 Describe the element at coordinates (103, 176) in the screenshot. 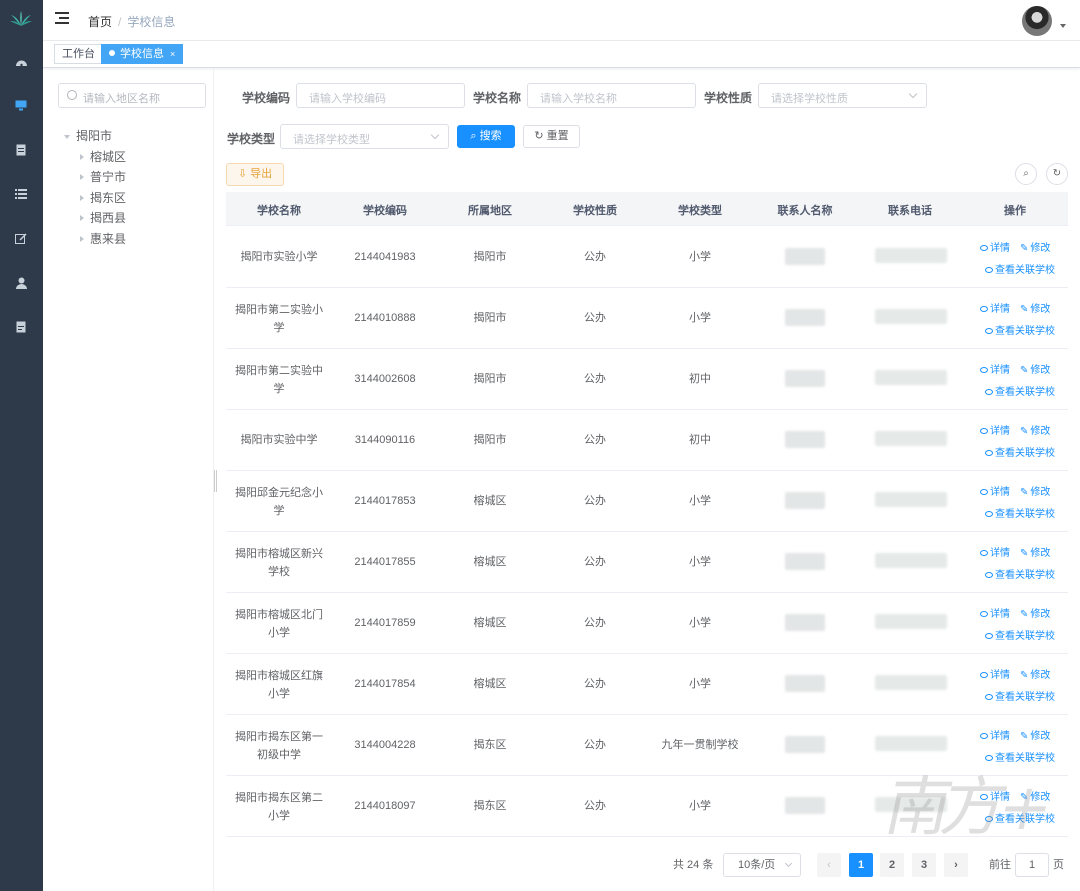

I see `tree-node: 普宁市` at that location.